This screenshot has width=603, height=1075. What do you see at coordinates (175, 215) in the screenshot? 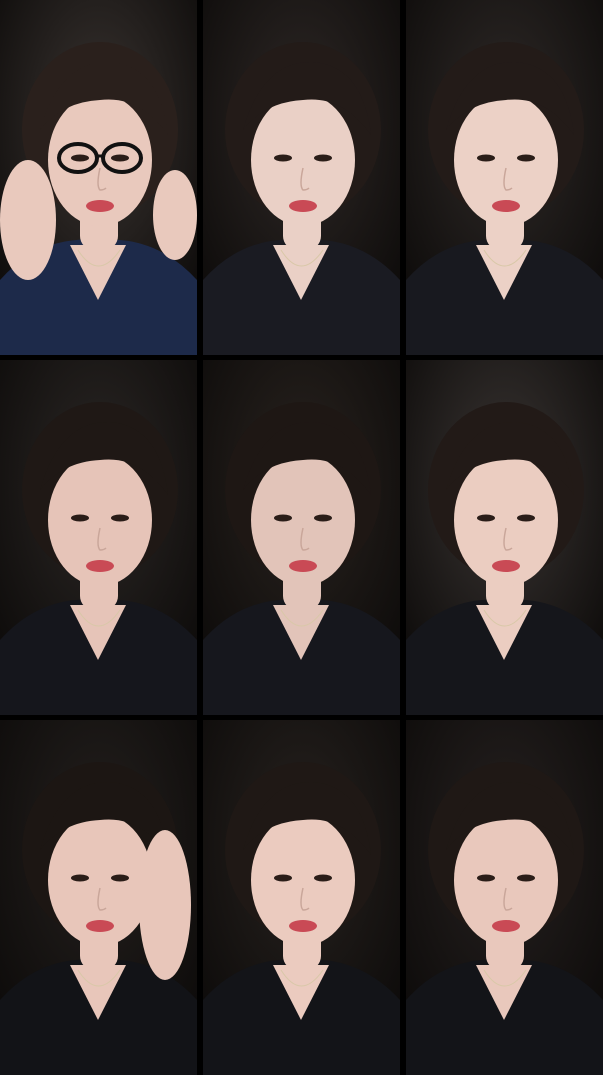
I see `right-hand` at bounding box center [175, 215].